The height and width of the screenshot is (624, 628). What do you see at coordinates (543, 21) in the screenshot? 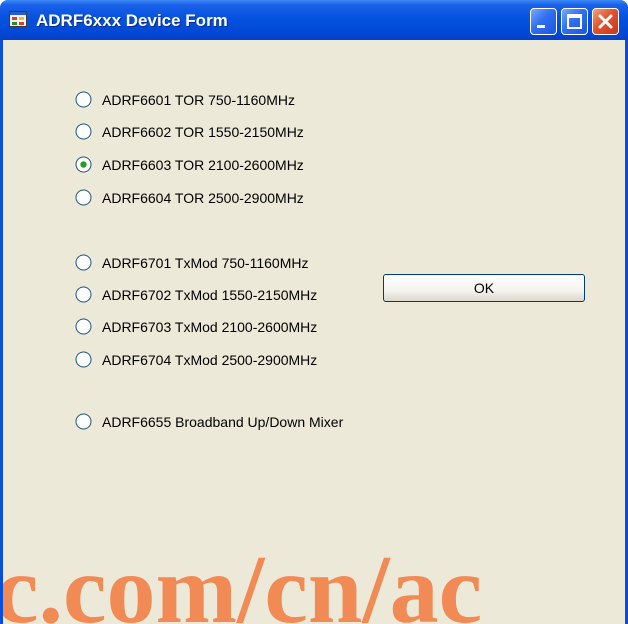
I see `minimize-button` at bounding box center [543, 21].